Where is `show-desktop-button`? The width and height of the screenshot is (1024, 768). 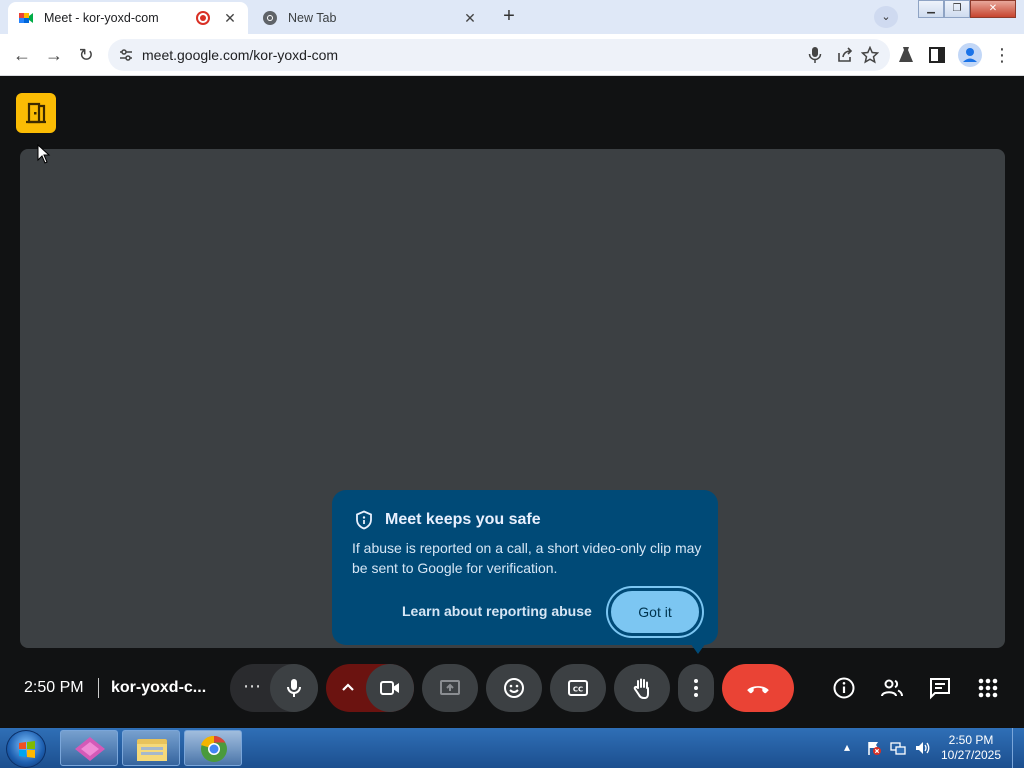 show-desktop-button is located at coordinates (1018, 748).